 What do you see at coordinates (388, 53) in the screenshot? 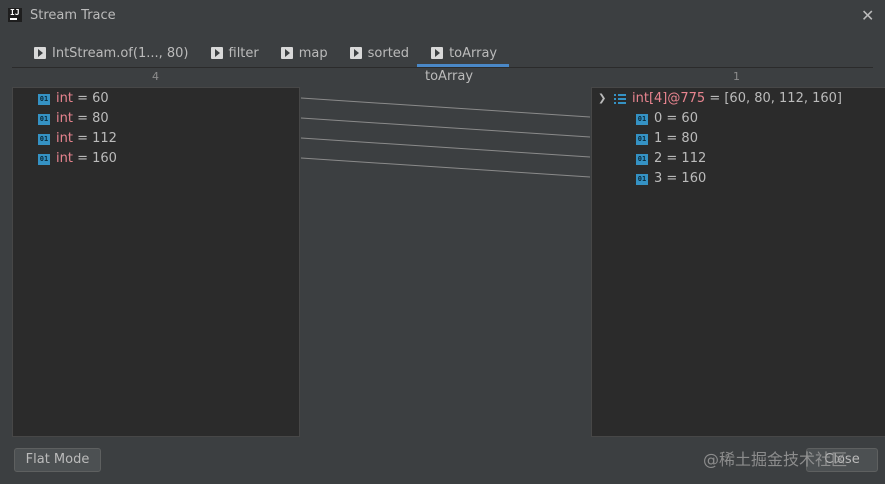
I see `tab-label: sorted` at bounding box center [388, 53].